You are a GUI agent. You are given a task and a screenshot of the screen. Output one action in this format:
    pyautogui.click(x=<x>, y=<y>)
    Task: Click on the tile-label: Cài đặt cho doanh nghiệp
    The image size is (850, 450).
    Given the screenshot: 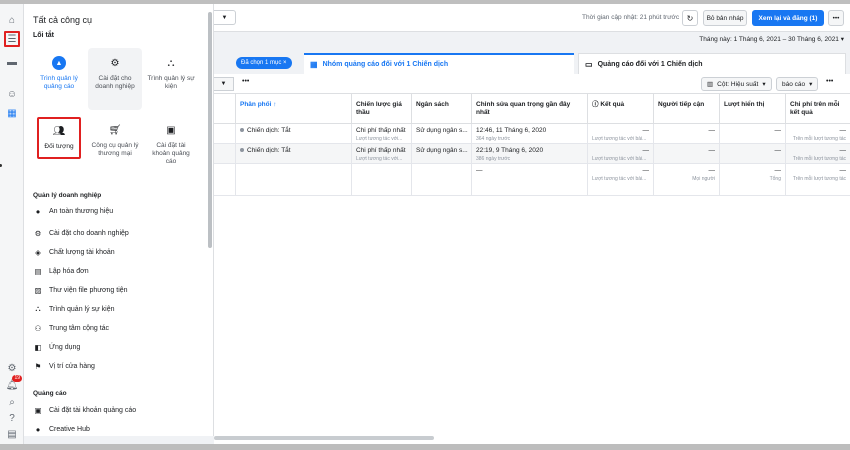 What is the action you would take?
    pyautogui.click(x=115, y=82)
    